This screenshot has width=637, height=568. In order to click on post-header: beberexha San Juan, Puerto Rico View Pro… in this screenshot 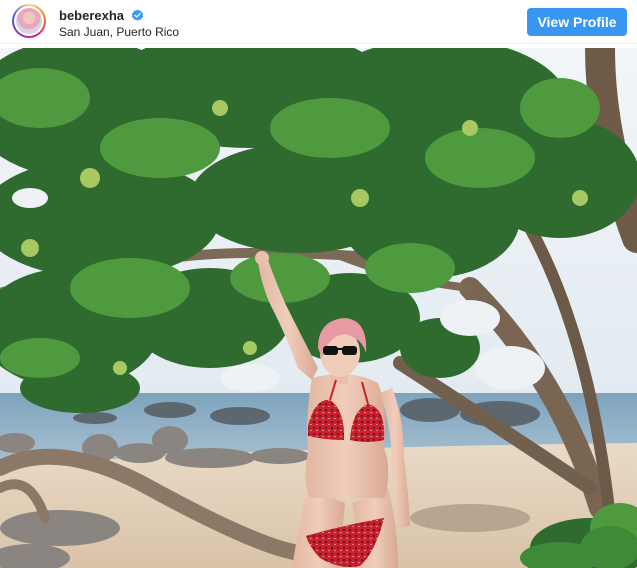, I will do `click(318, 22)`.